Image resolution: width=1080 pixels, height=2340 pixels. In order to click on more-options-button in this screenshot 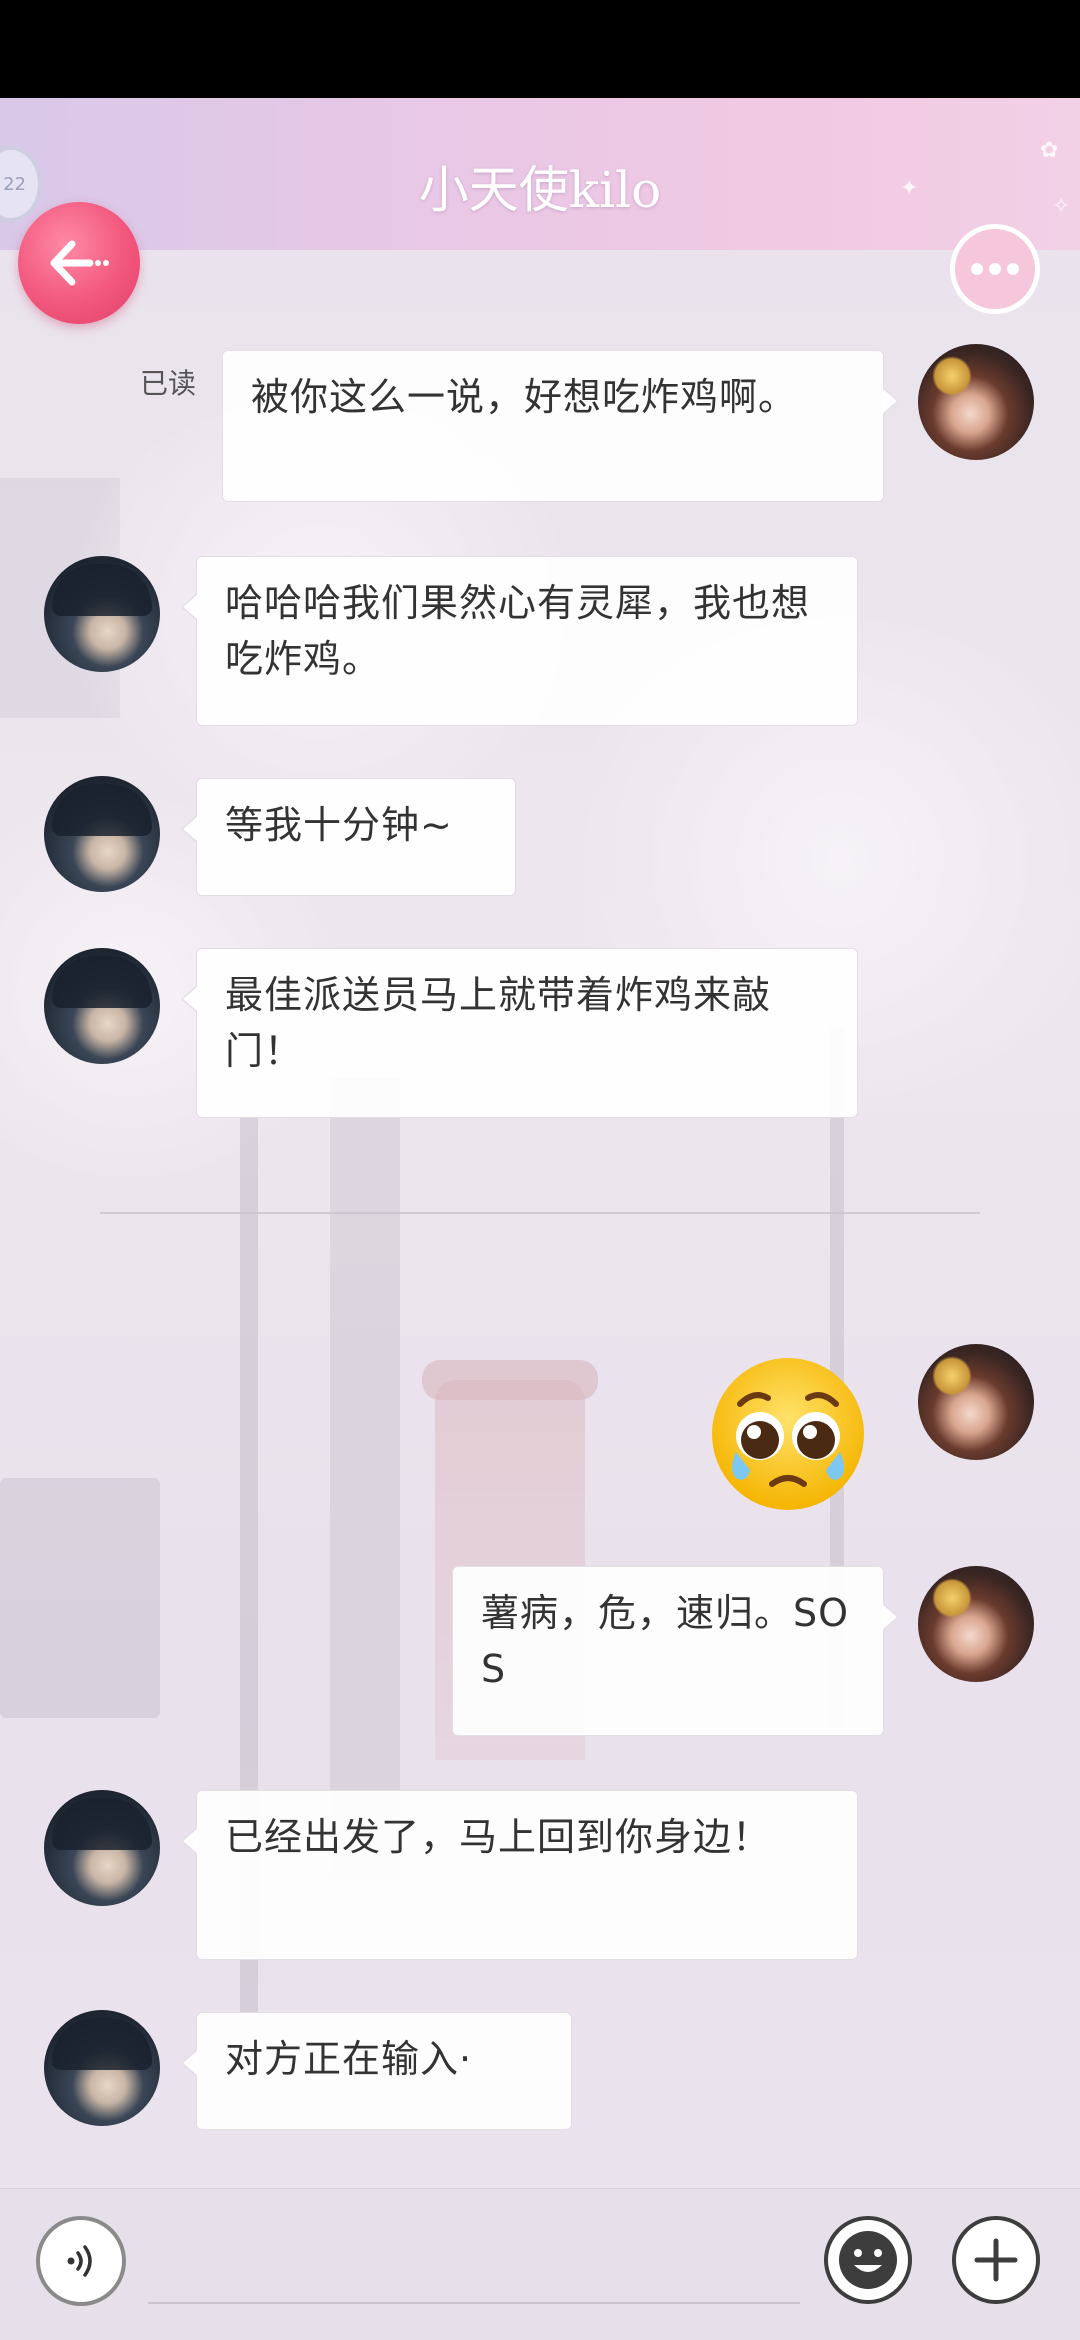, I will do `click(995, 269)`.